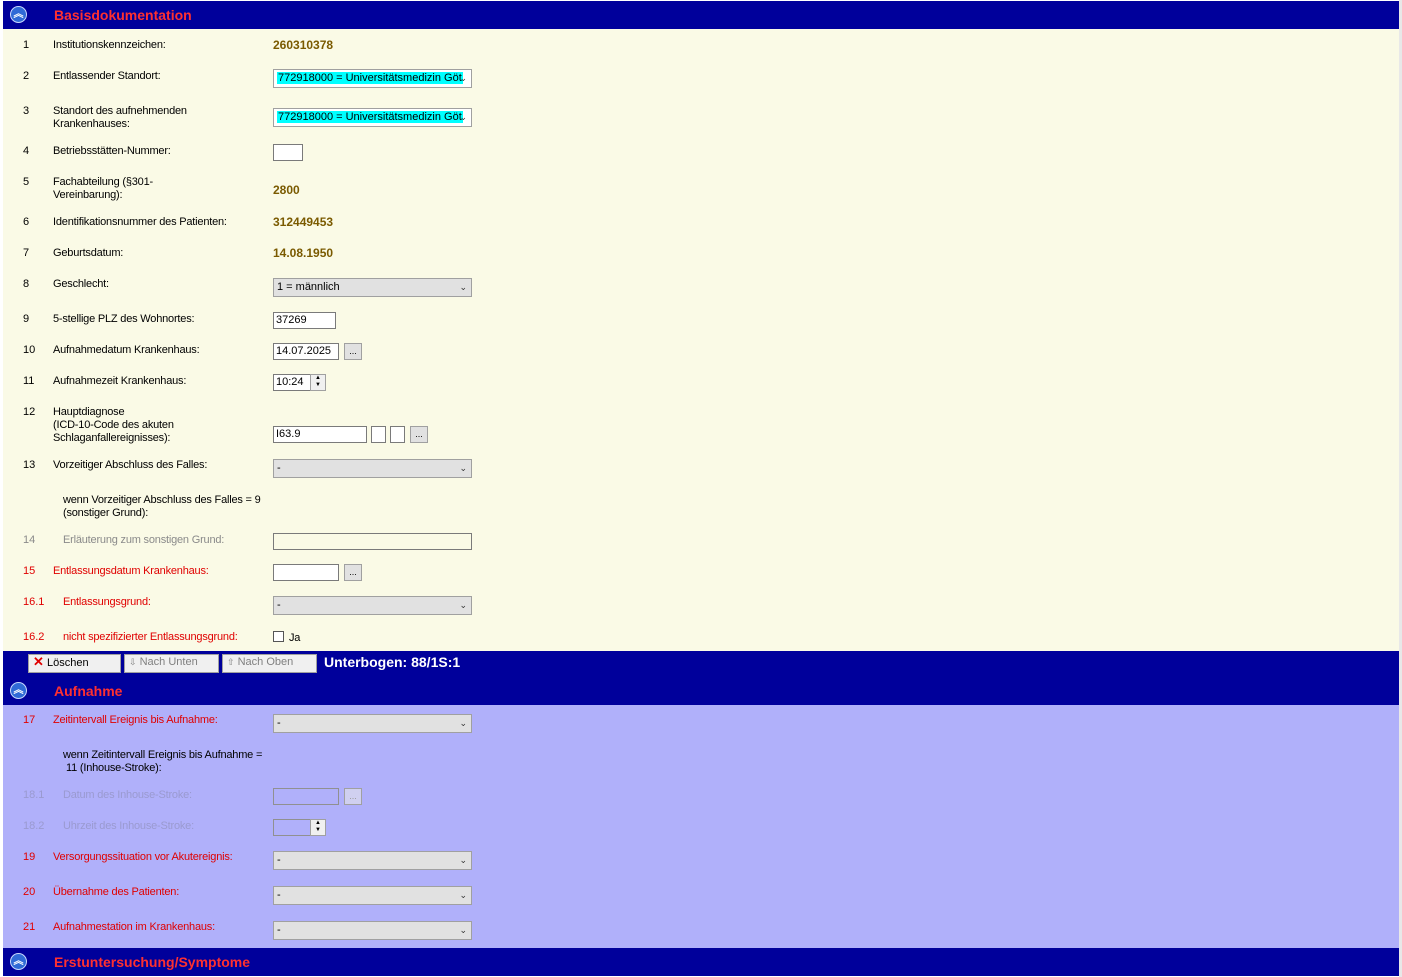  Describe the element at coordinates (134, 927) in the screenshot. I see `aufnahmestation-label: Aufnahmestation im Krankenhaus:` at that location.